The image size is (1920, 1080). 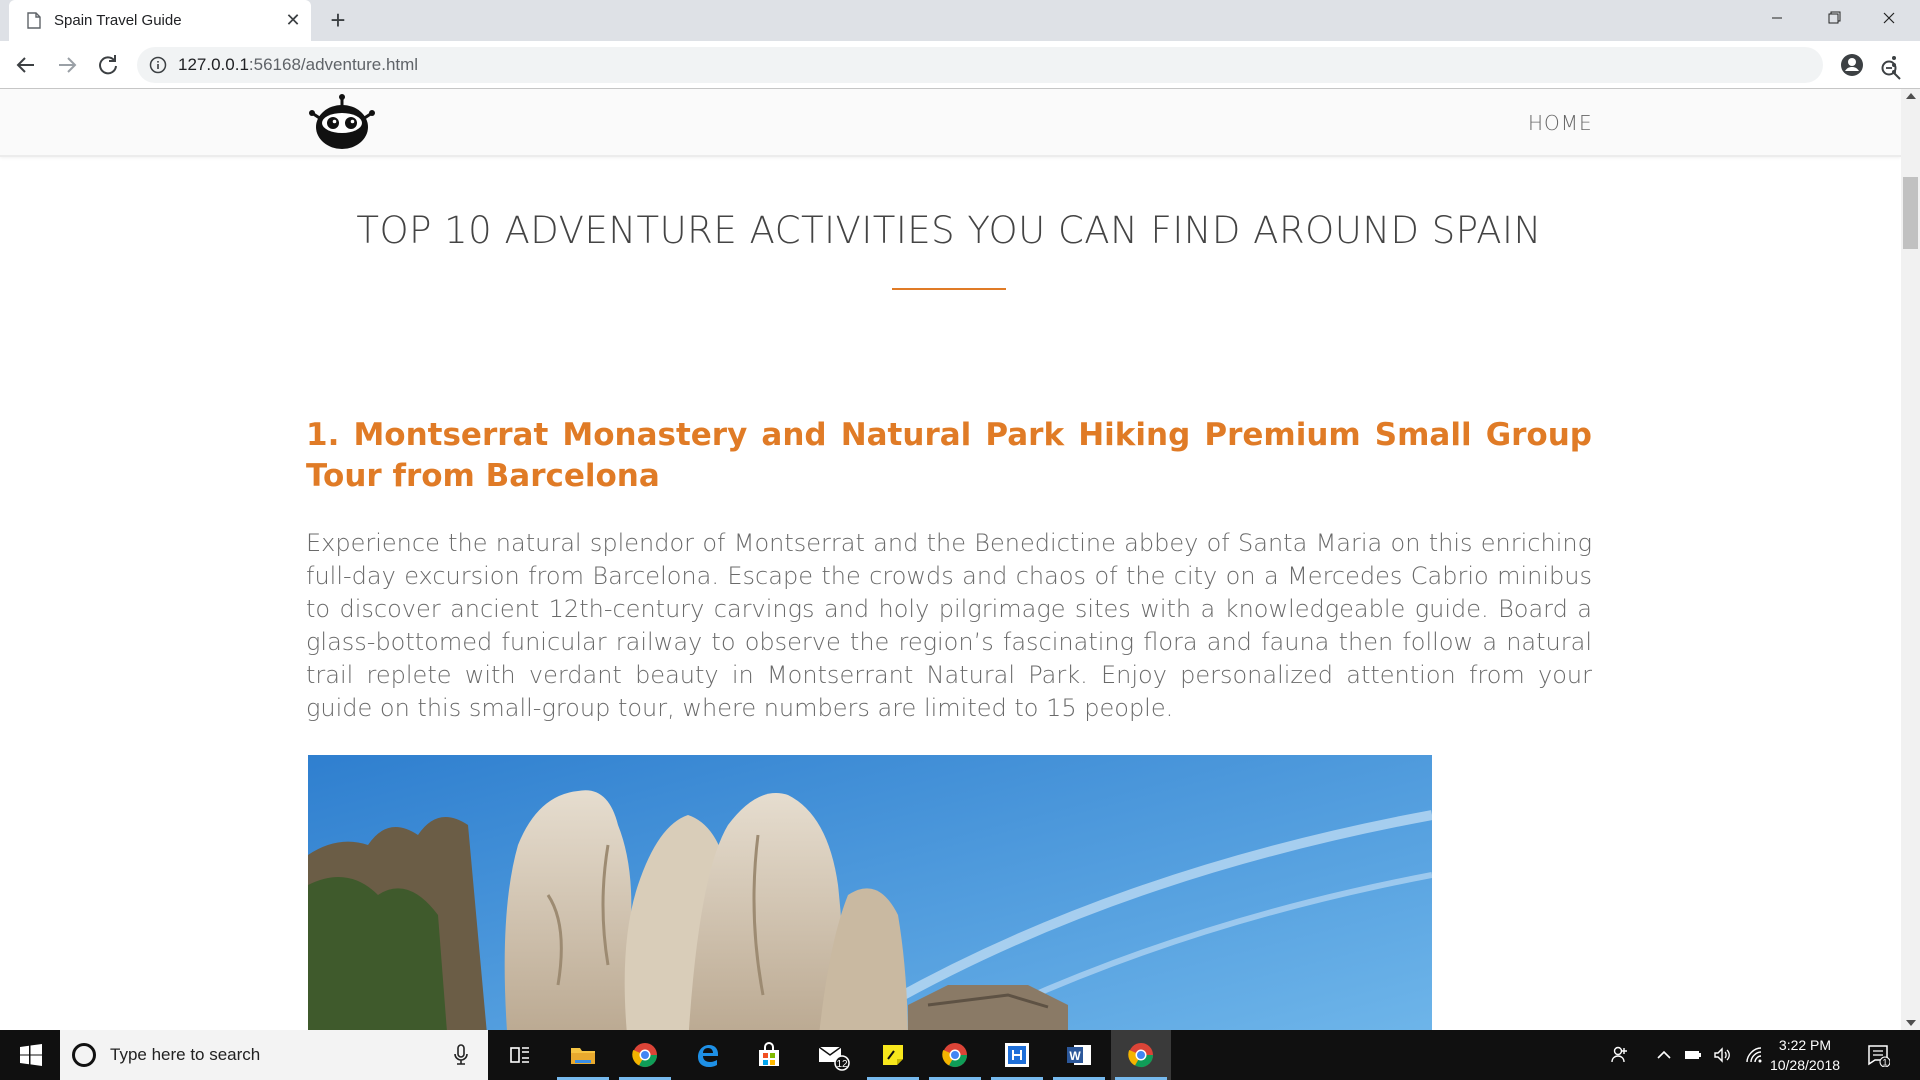 What do you see at coordinates (1019, 65) in the screenshot?
I see `address-bar: 127.0.0.1:56168/adventure.html` at bounding box center [1019, 65].